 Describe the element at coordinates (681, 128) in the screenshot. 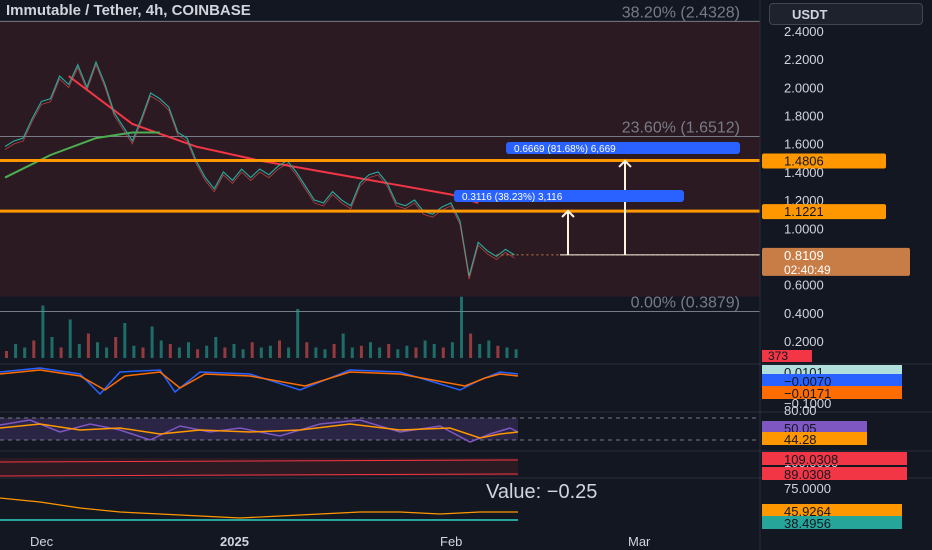

I see `fib-label: 23.60% (1.6512)` at that location.